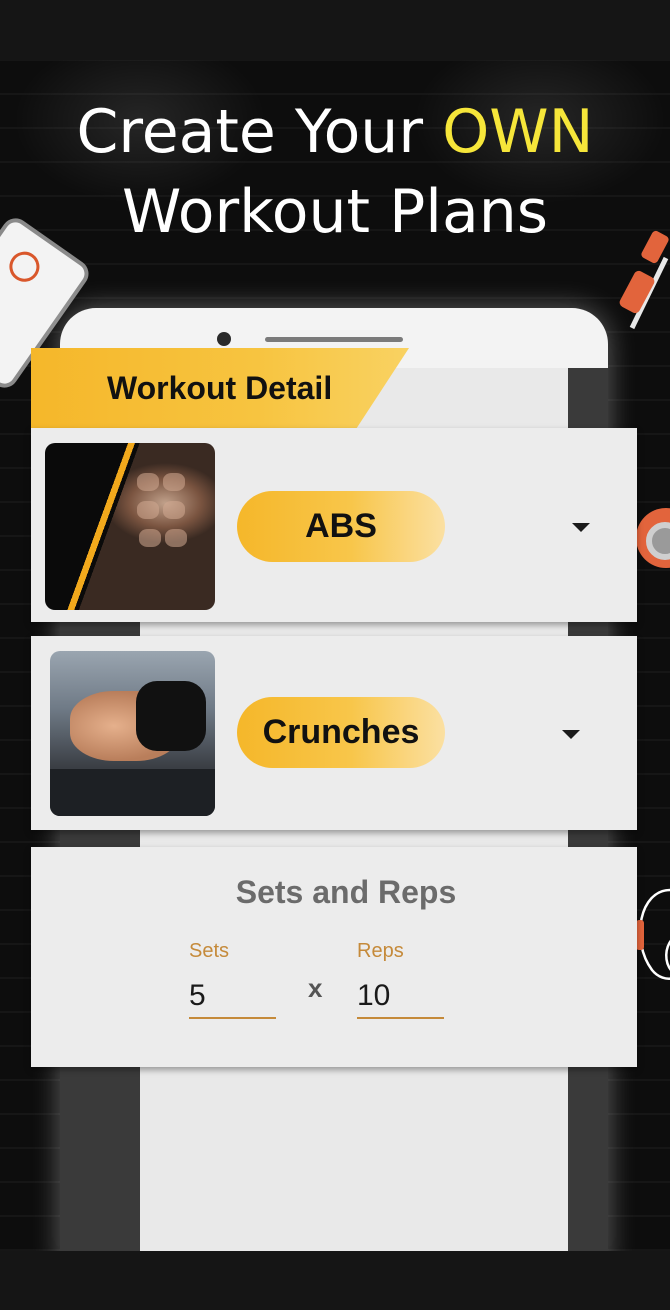  What do you see at coordinates (132, 733) in the screenshot?
I see `crunches-photo-icon` at bounding box center [132, 733].